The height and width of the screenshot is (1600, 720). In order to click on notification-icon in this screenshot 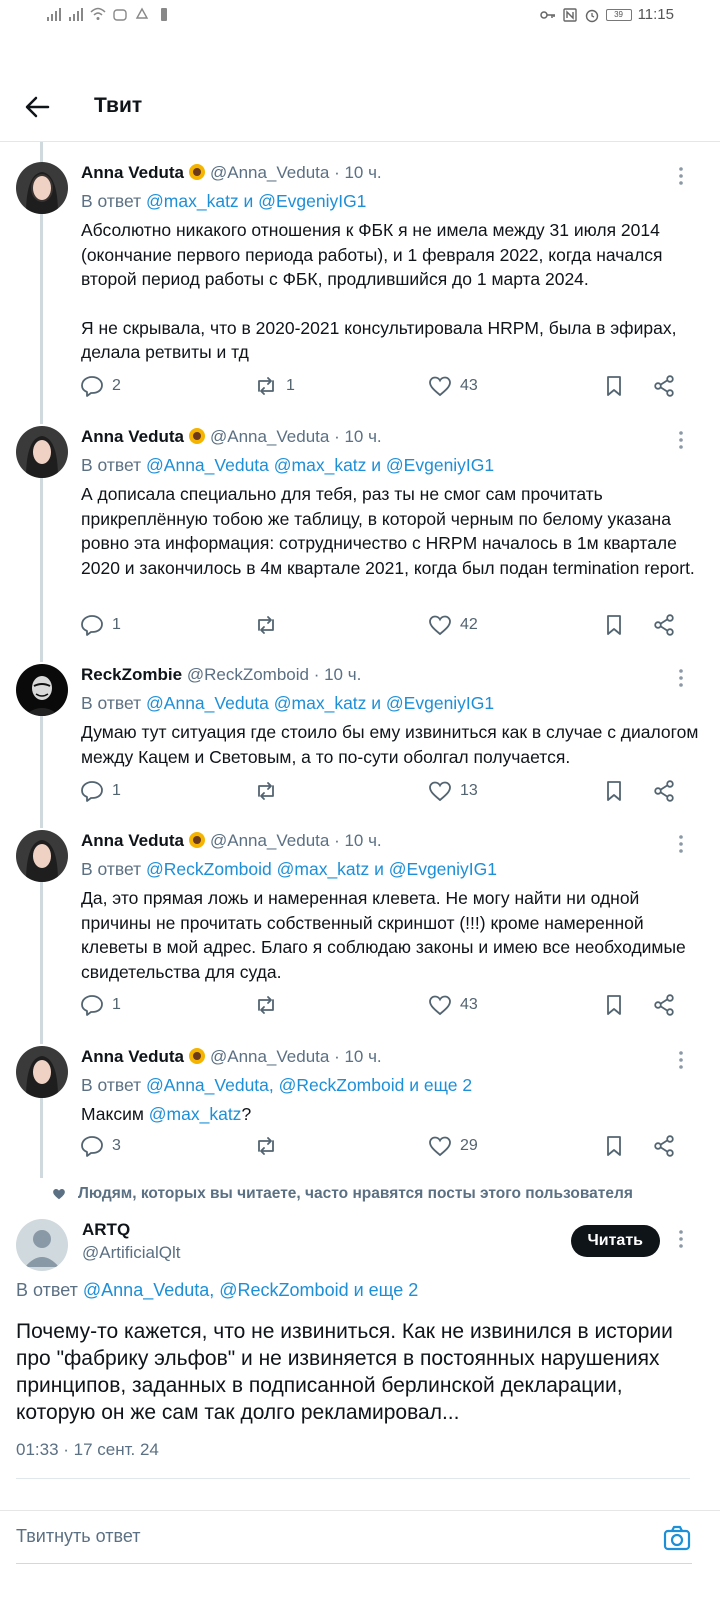, I will do `click(120, 15)`.